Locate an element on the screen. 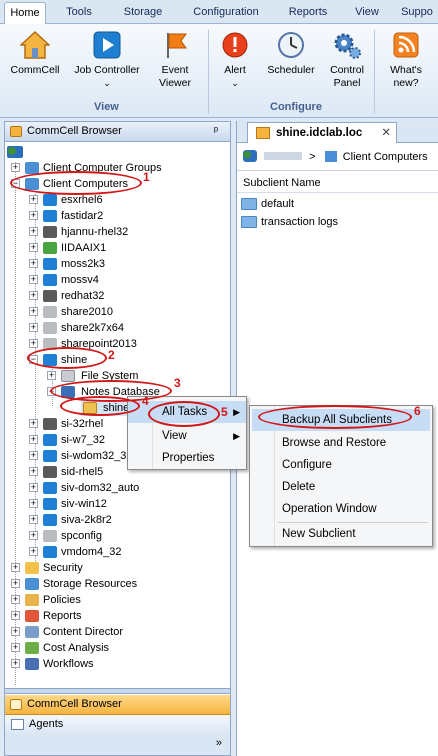 Image resolution: width=438 pixels, height=756 pixels. tree-item: + Workflows is located at coordinates (106, 664).